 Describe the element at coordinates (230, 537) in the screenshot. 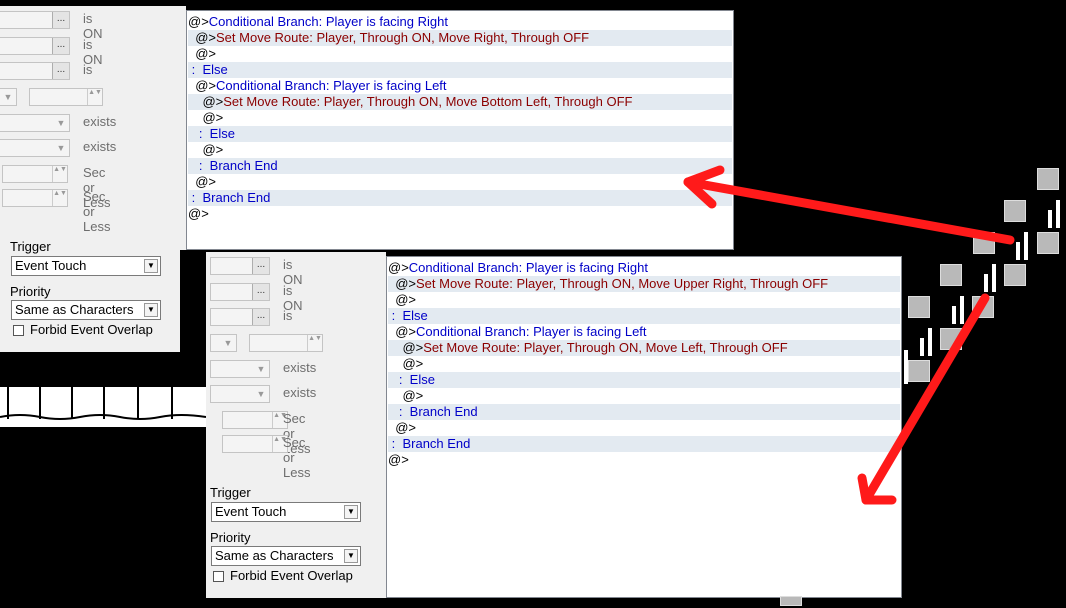

I see `priority-label: Priority` at that location.